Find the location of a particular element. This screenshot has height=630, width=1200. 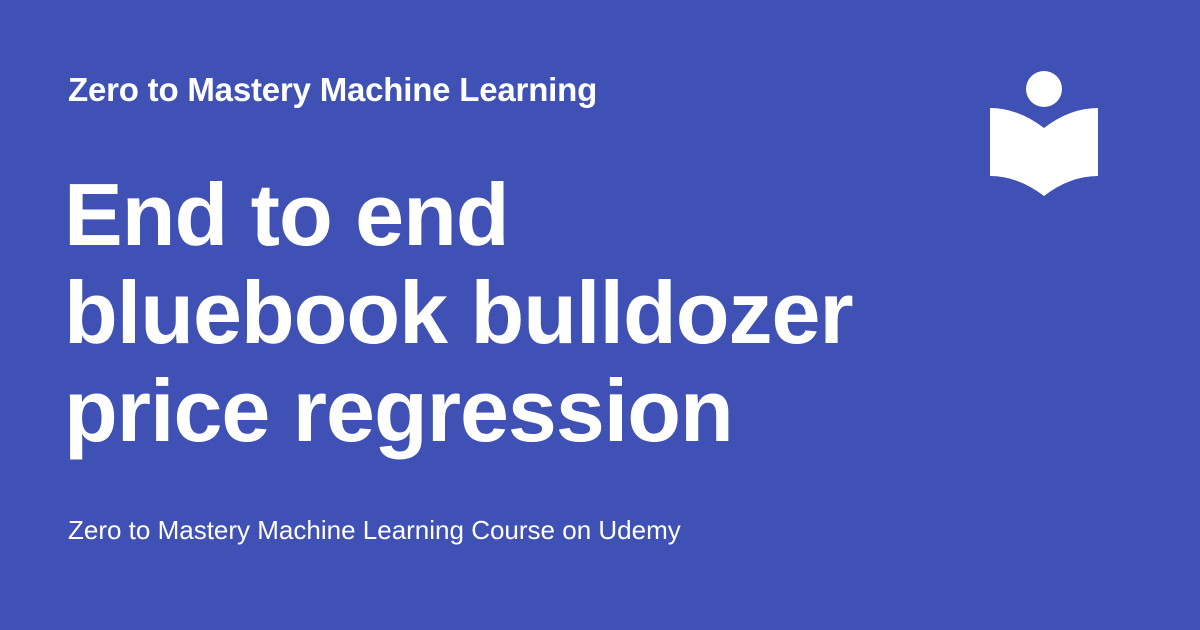

title-line-3: price regression is located at coordinates (399, 410).